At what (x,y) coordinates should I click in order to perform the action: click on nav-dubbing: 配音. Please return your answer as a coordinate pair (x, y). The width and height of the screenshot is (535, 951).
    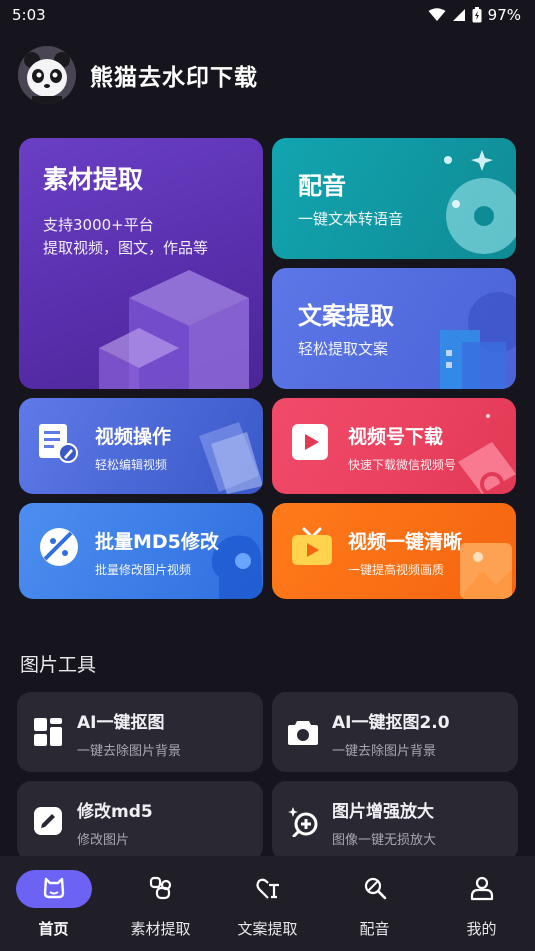
    Looking at the image, I should click on (374, 903).